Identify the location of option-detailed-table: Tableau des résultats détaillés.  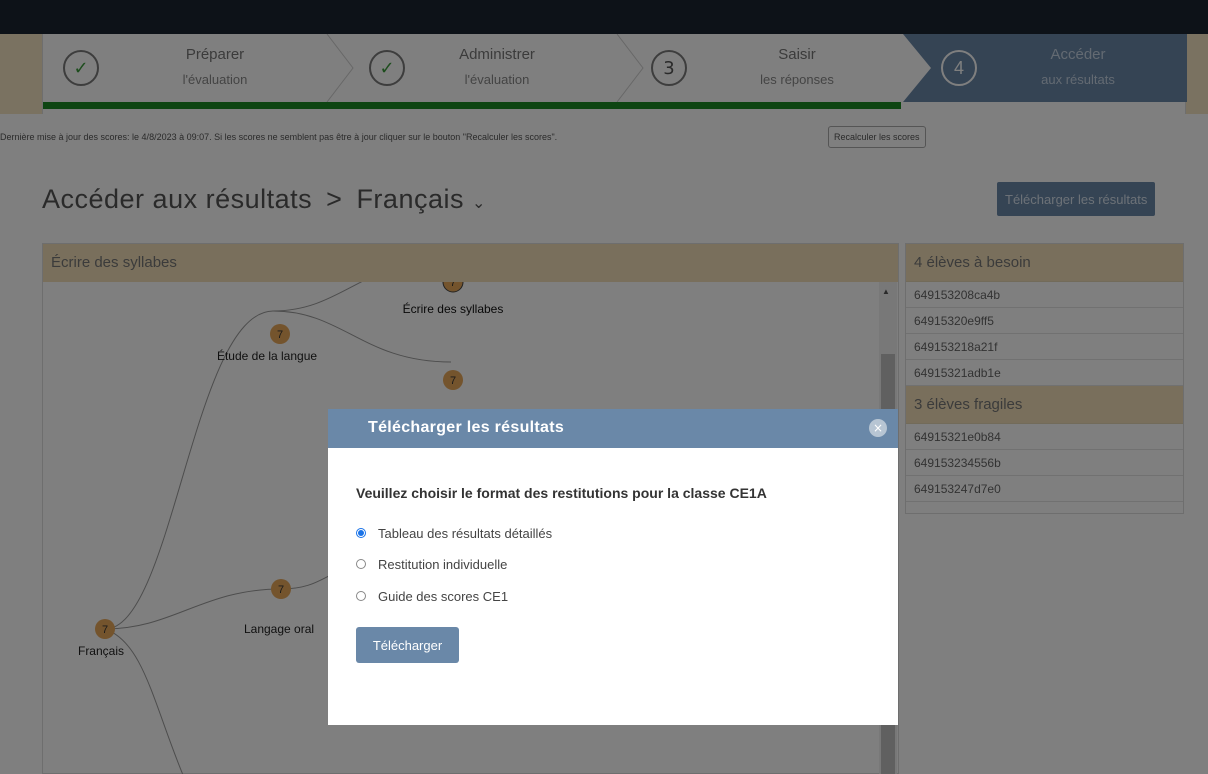
(454, 533).